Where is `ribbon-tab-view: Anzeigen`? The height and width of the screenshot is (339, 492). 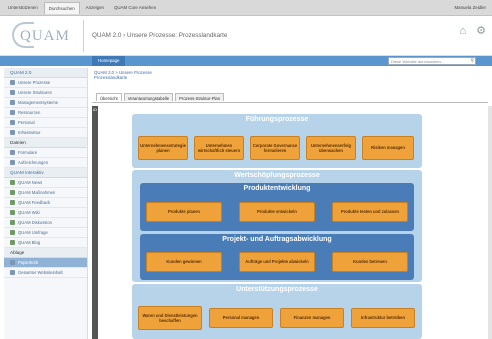
ribbon-tab-view: Anzeigen is located at coordinates (95, 8).